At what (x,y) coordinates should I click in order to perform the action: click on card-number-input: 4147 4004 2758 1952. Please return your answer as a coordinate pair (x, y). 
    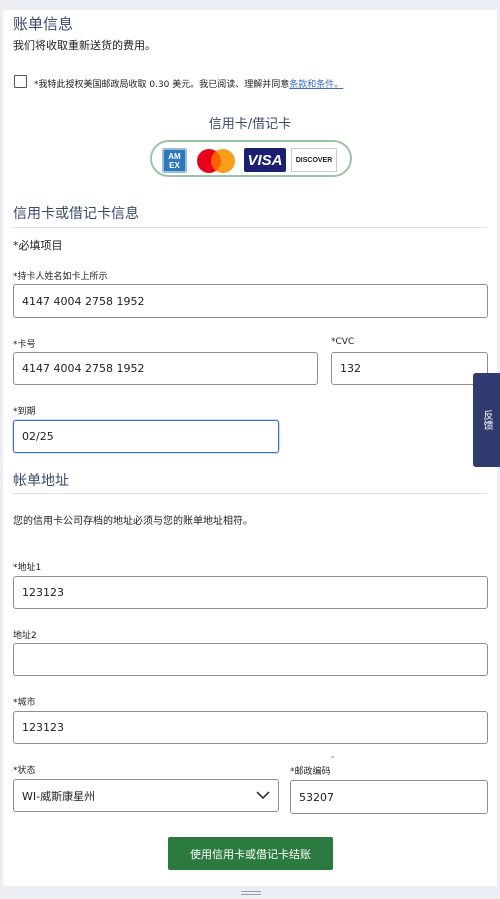
    Looking at the image, I should click on (165, 368).